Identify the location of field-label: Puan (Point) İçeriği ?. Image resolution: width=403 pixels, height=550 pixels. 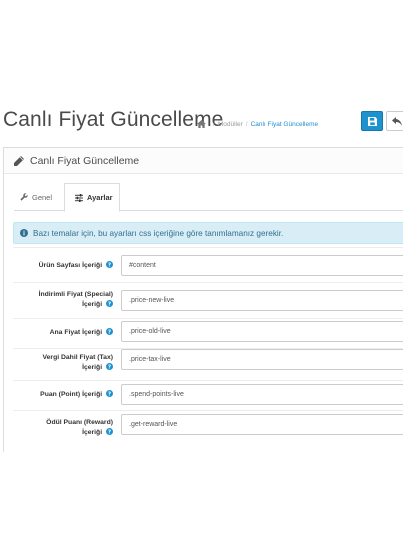
(65, 395).